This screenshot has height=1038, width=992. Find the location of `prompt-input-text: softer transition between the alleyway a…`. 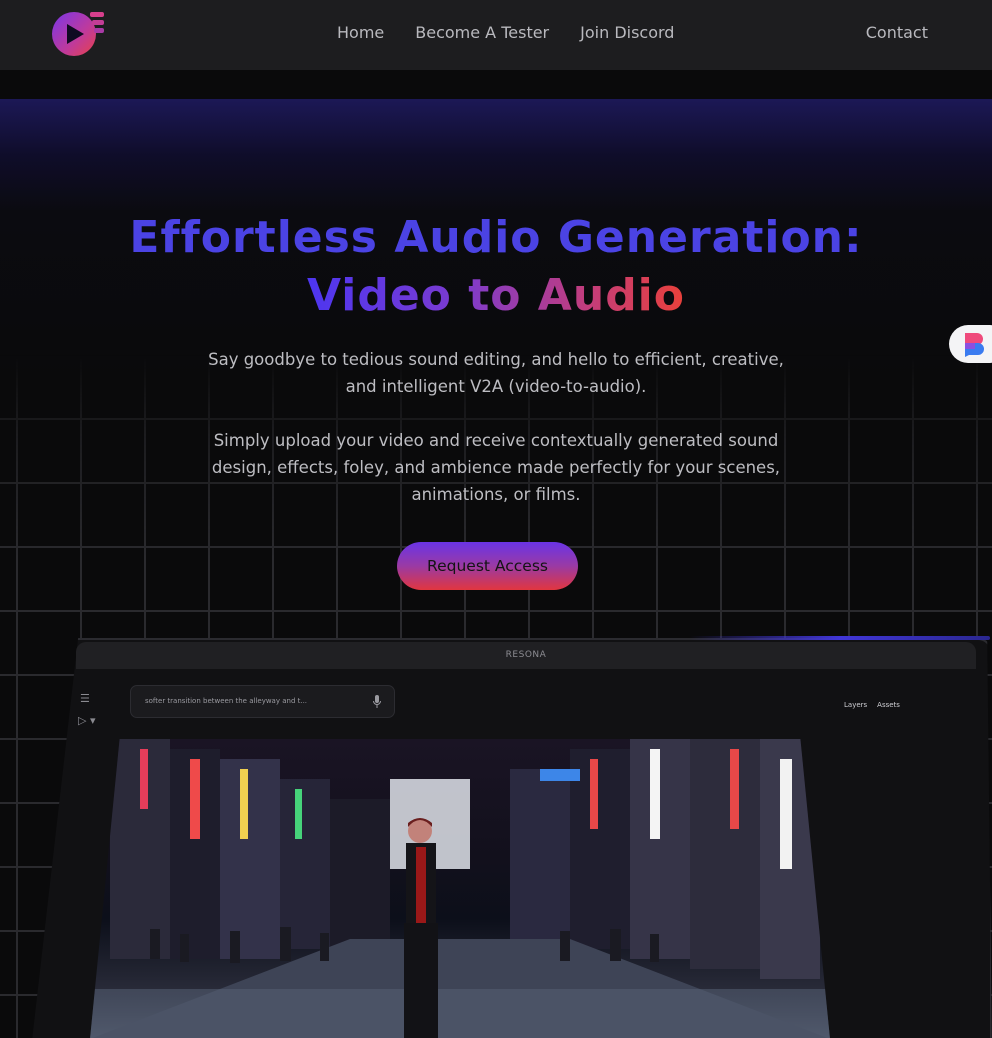

prompt-input-text: softer transition between the alleyway a… is located at coordinates (226, 701).